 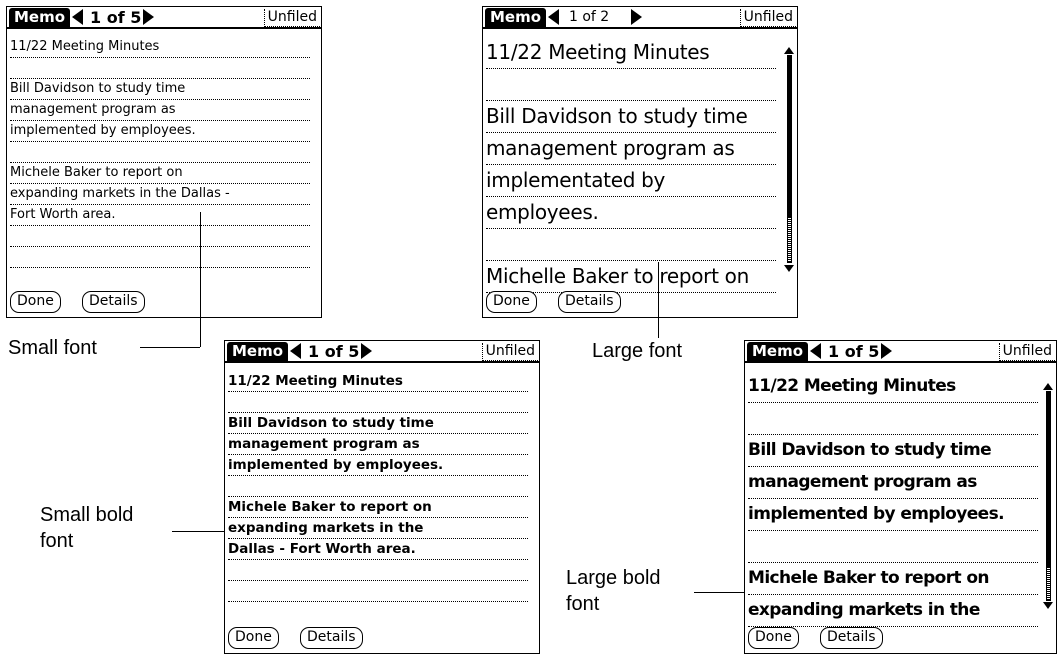 What do you see at coordinates (631, 213) in the screenshot?
I see `memo-line: employees.` at bounding box center [631, 213].